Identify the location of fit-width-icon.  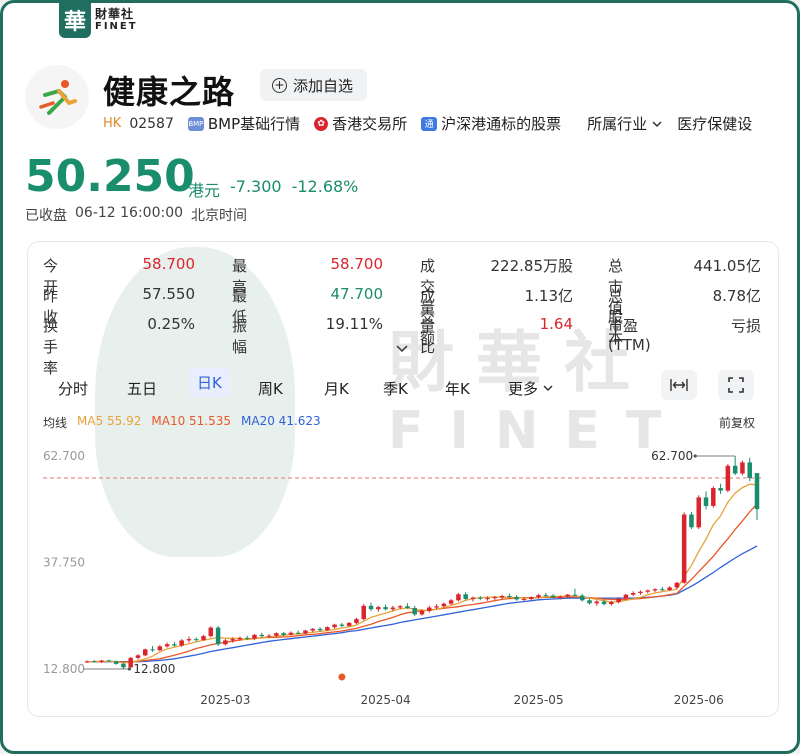
(679, 385).